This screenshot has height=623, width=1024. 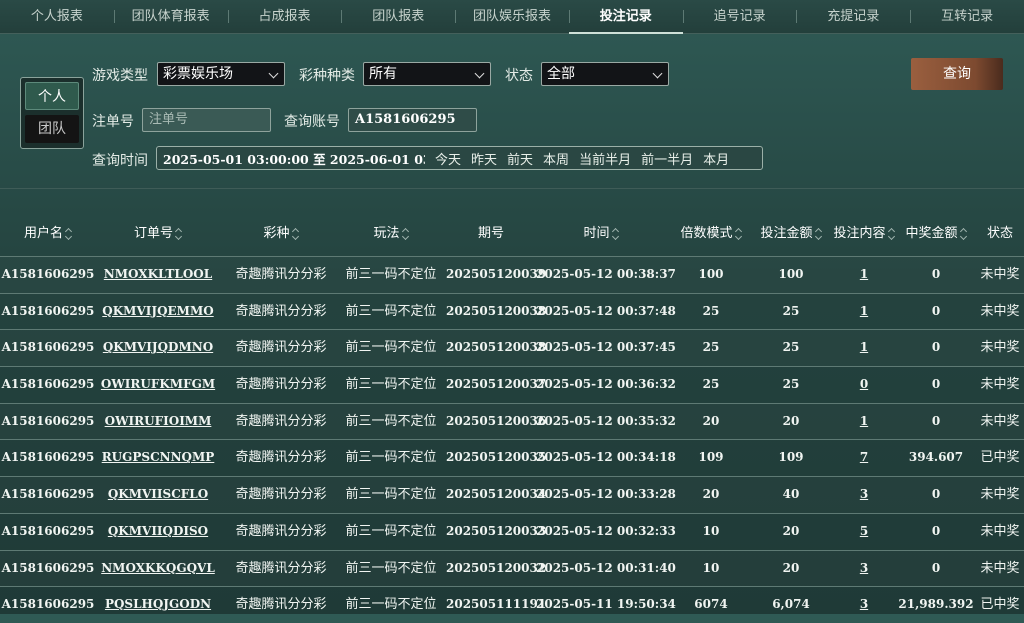 What do you see at coordinates (739, 16) in the screenshot?
I see `tab-chase-records: 追号记录` at bounding box center [739, 16].